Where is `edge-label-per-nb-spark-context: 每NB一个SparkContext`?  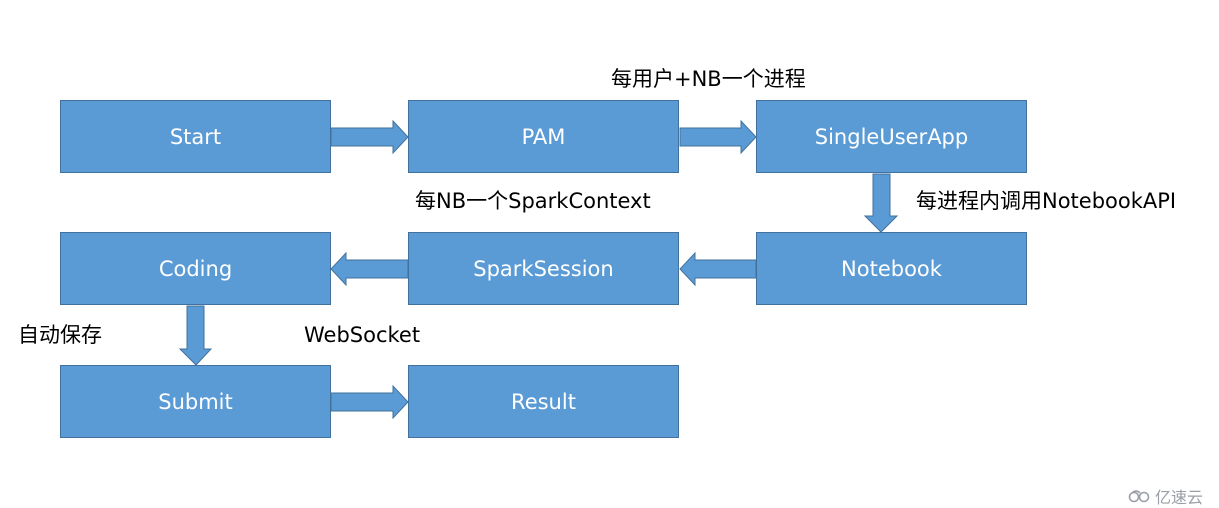
edge-label-per-nb-spark-context: 每NB一个SparkContext is located at coordinates (533, 201).